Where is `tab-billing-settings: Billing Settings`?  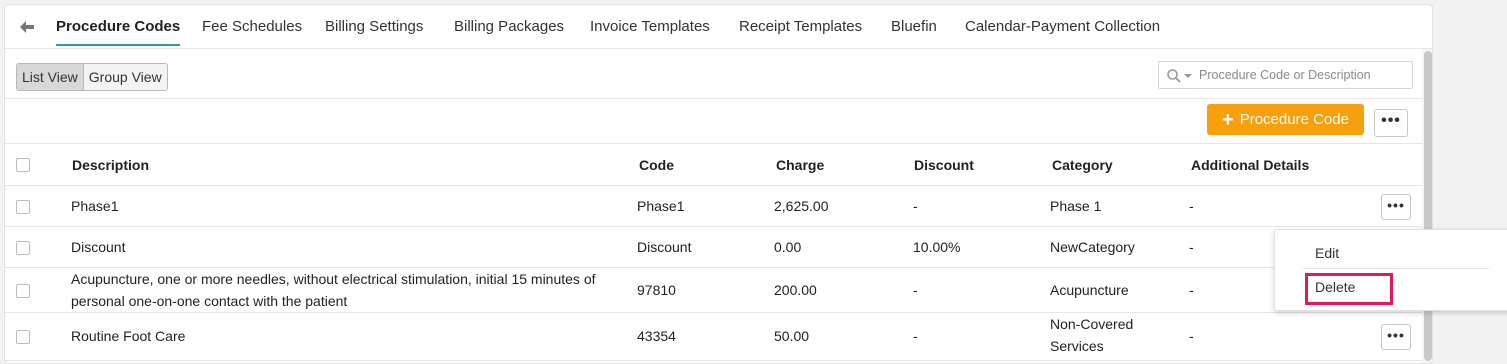 tab-billing-settings: Billing Settings is located at coordinates (374, 27).